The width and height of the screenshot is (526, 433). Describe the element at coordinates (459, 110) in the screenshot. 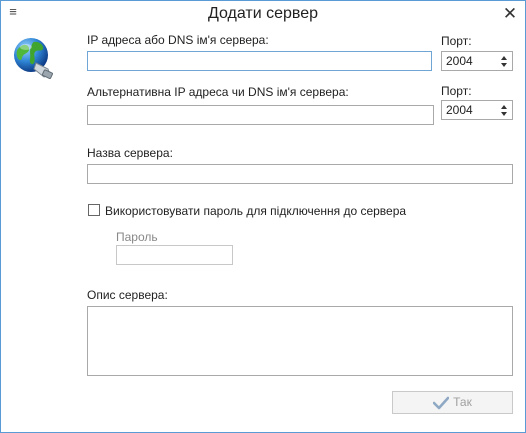

I see `alt-port-value: 2004` at that location.